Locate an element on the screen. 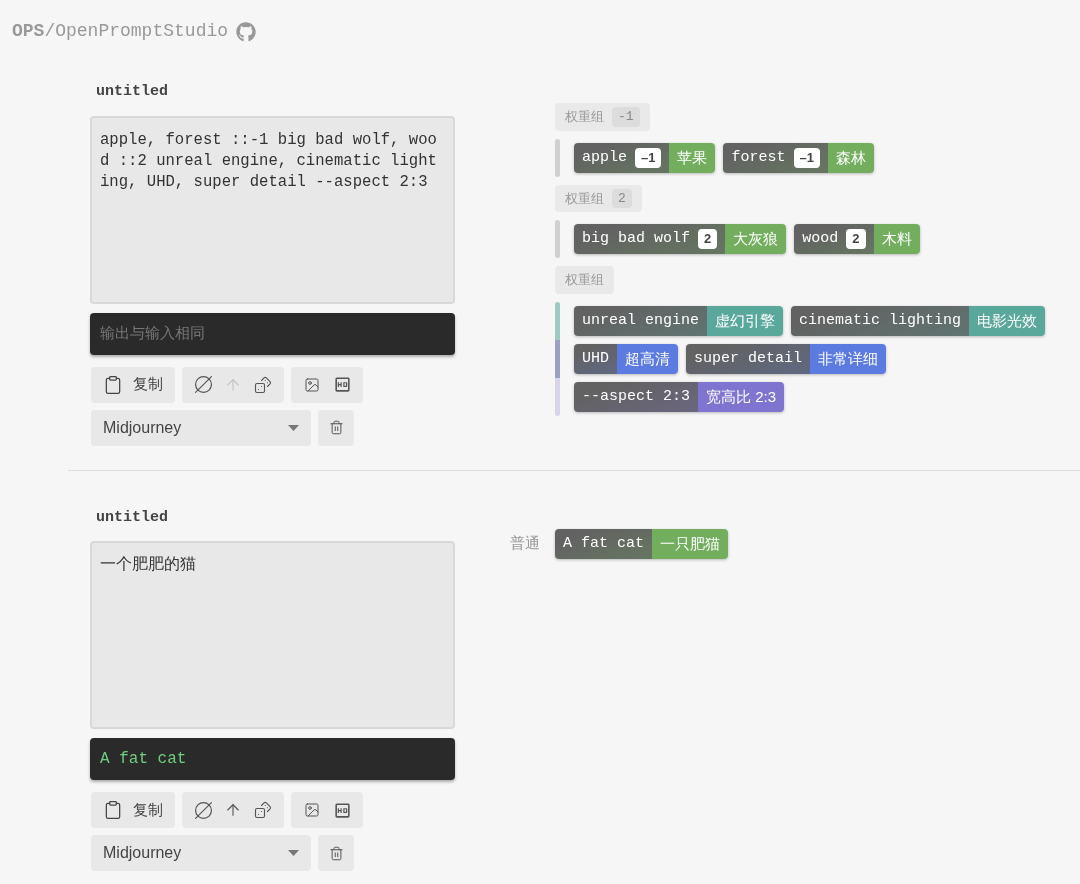  tag-term: super detail is located at coordinates (748, 358).